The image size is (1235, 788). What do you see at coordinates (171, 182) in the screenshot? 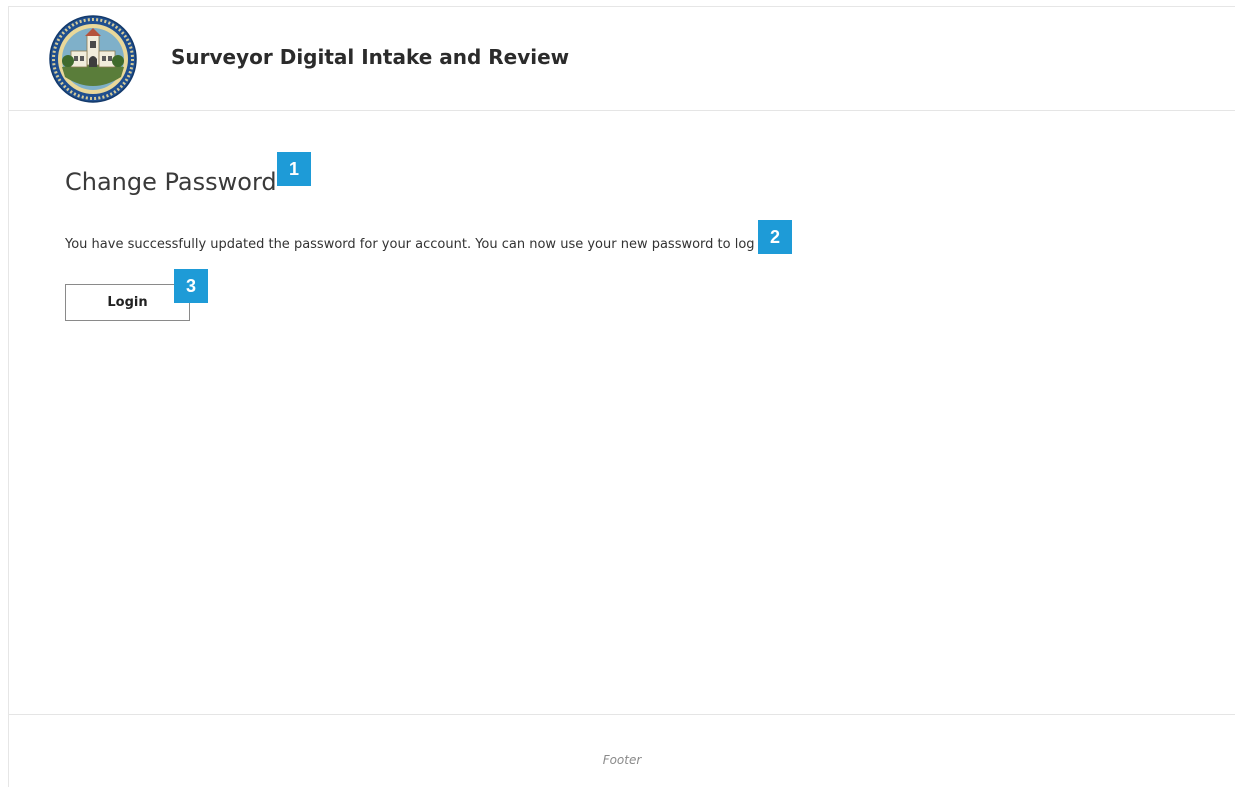
I see `page-title: Change Password` at bounding box center [171, 182].